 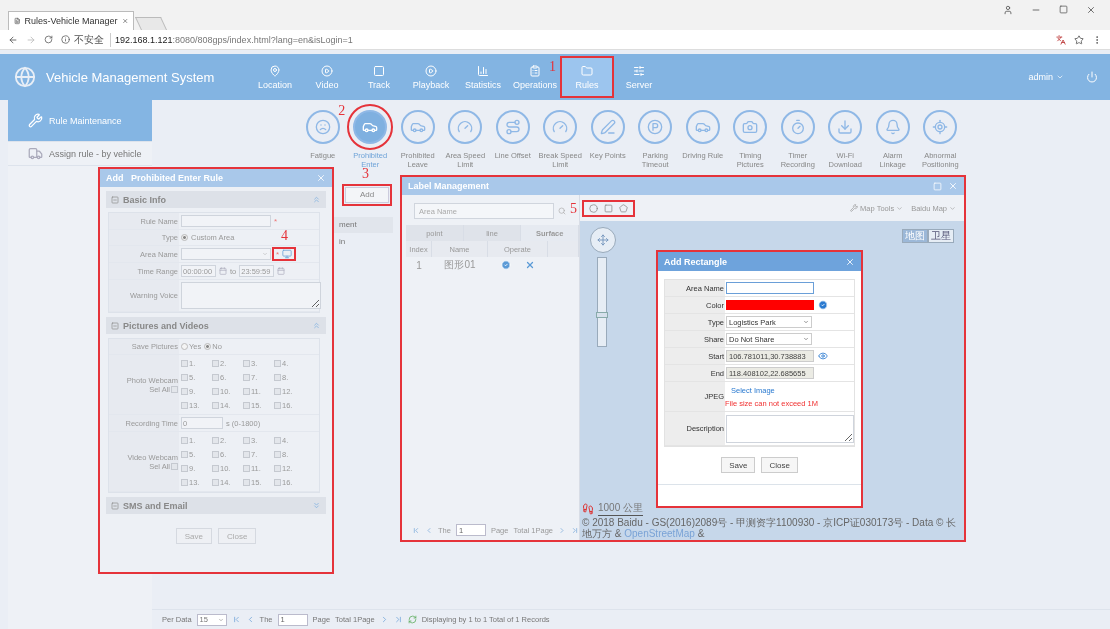 What do you see at coordinates (151, 23) in the screenshot?
I see `new-tab-button` at bounding box center [151, 23].